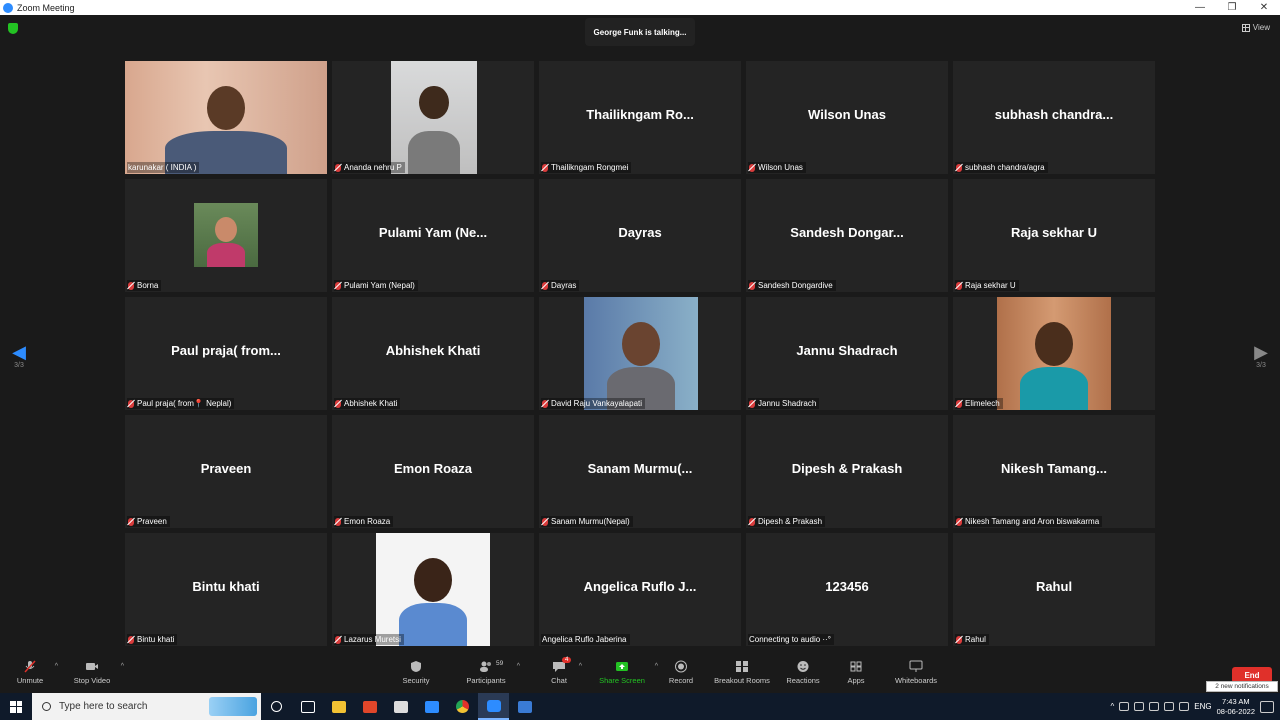 The image size is (1280, 720). I want to click on volume-icon, so click(1169, 706).